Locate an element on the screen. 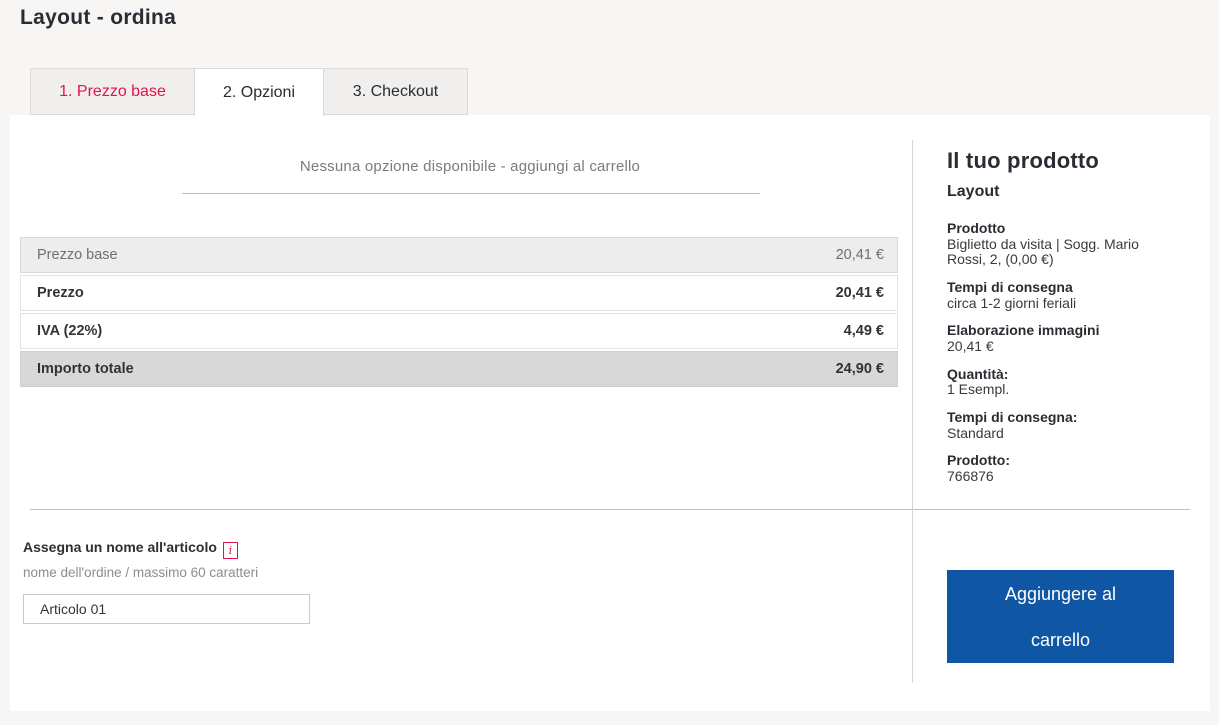 The height and width of the screenshot is (725, 1219). detail-label: Quantità: is located at coordinates (978, 373).